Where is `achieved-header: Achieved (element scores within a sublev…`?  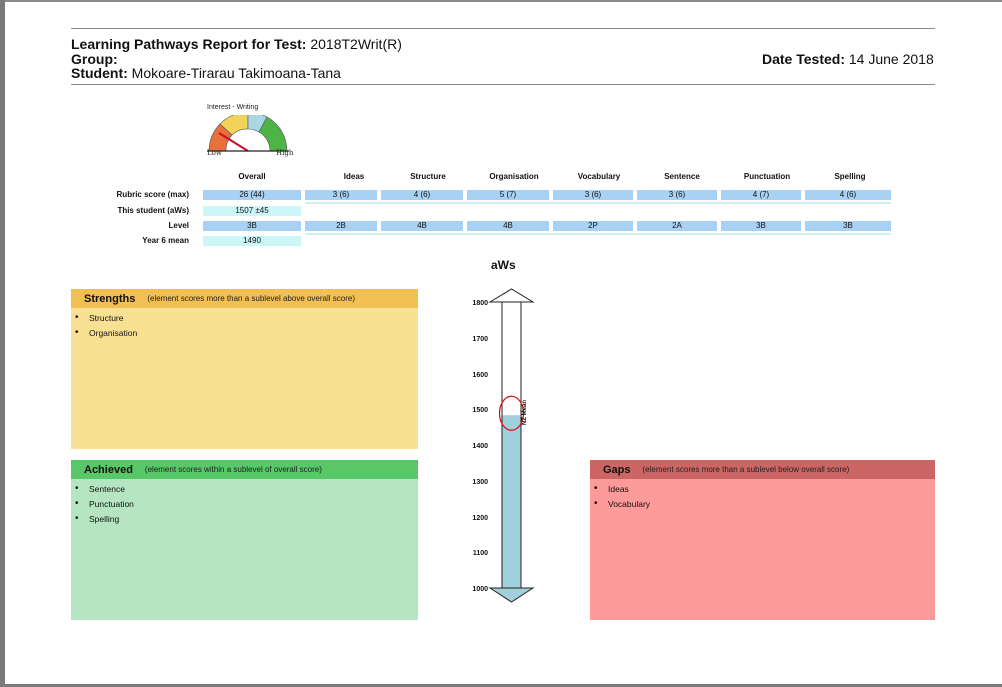
achieved-header: Achieved (element scores within a sublev… is located at coordinates (244, 469).